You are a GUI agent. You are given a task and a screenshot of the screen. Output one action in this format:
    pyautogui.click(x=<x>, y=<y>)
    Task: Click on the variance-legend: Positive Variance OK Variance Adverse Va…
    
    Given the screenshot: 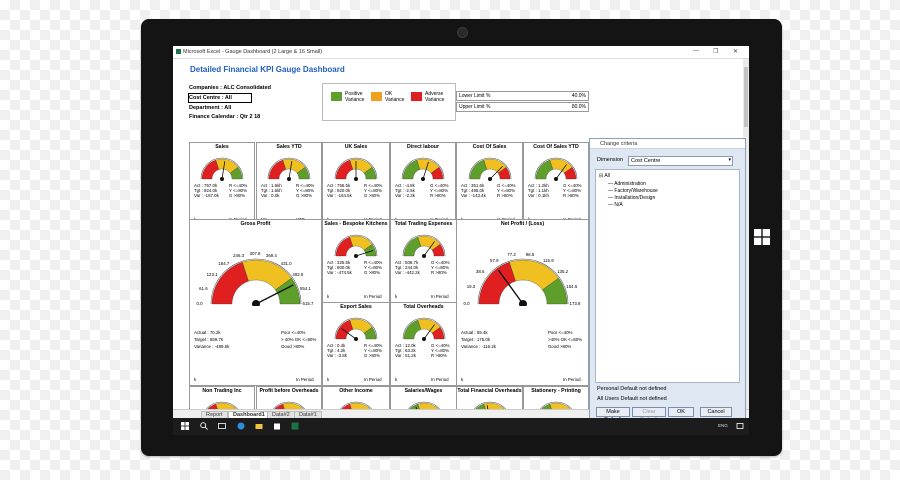 What is the action you would take?
    pyautogui.click(x=389, y=102)
    